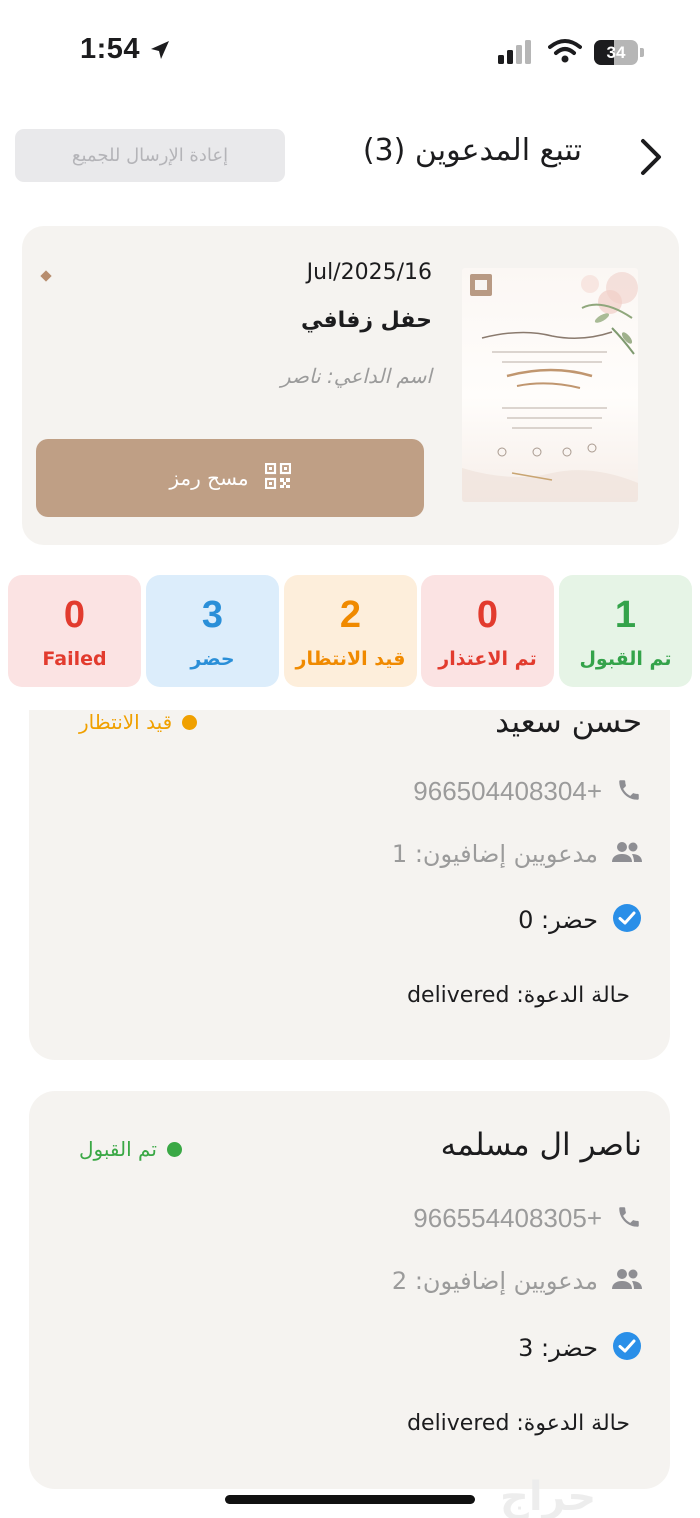 Image resolution: width=700 pixels, height=1518 pixels. I want to click on chevron-right-icon, so click(651, 157).